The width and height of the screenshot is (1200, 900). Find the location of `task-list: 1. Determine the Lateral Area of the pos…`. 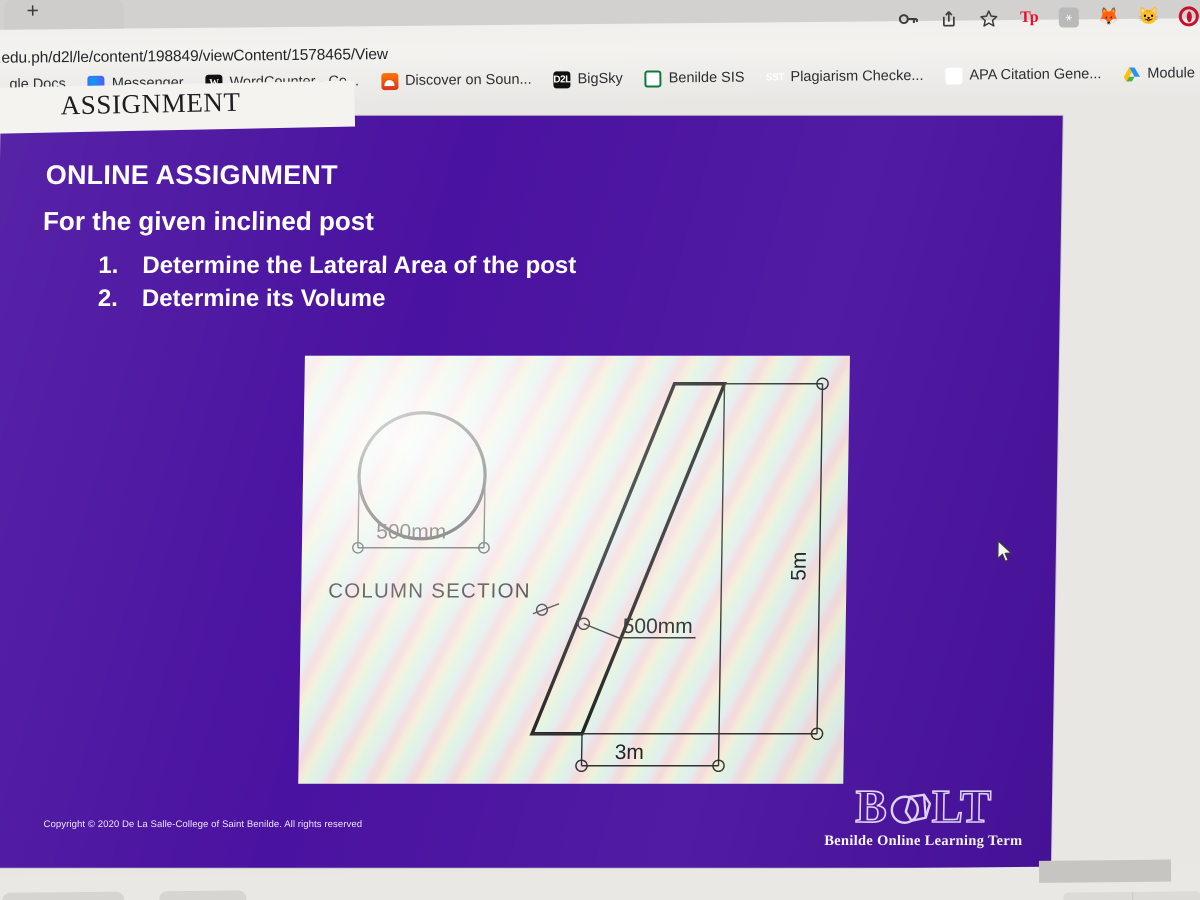

task-list: 1. Determine the Lateral Area of the pos… is located at coordinates (337, 282).